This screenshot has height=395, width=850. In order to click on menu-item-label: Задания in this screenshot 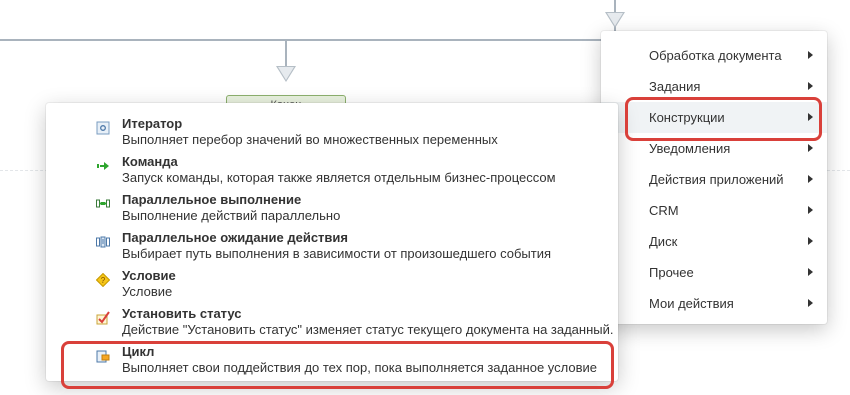, I will do `click(675, 86)`.